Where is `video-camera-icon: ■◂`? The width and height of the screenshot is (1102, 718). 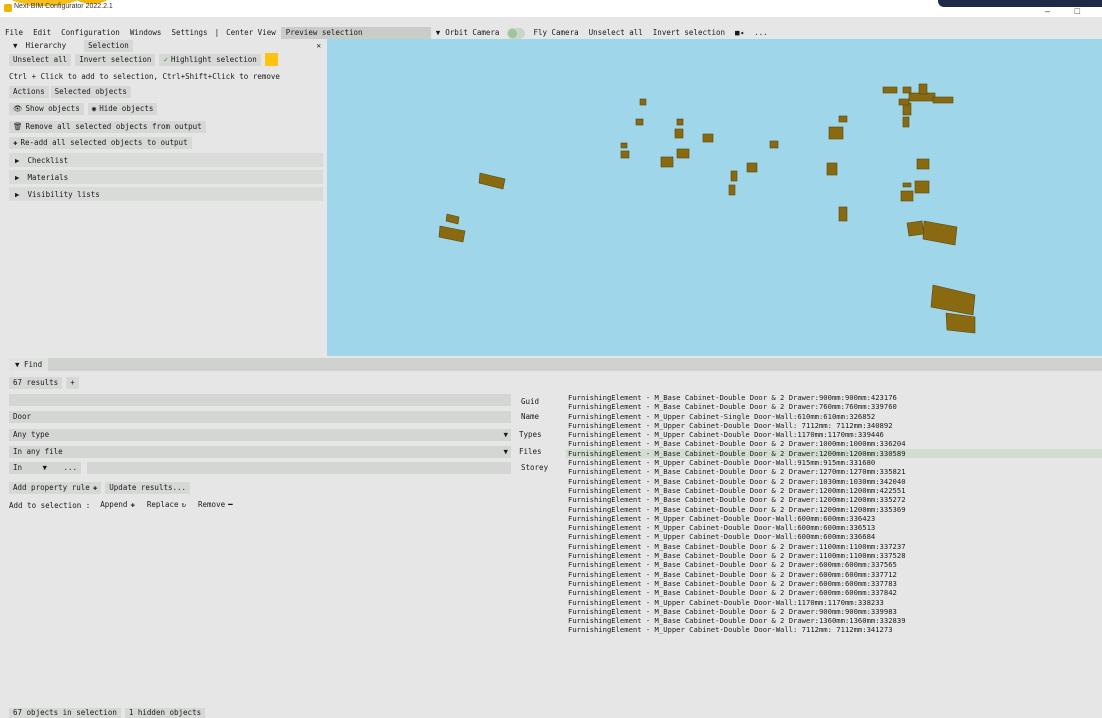
video-camera-icon: ■◂ is located at coordinates (739, 33).